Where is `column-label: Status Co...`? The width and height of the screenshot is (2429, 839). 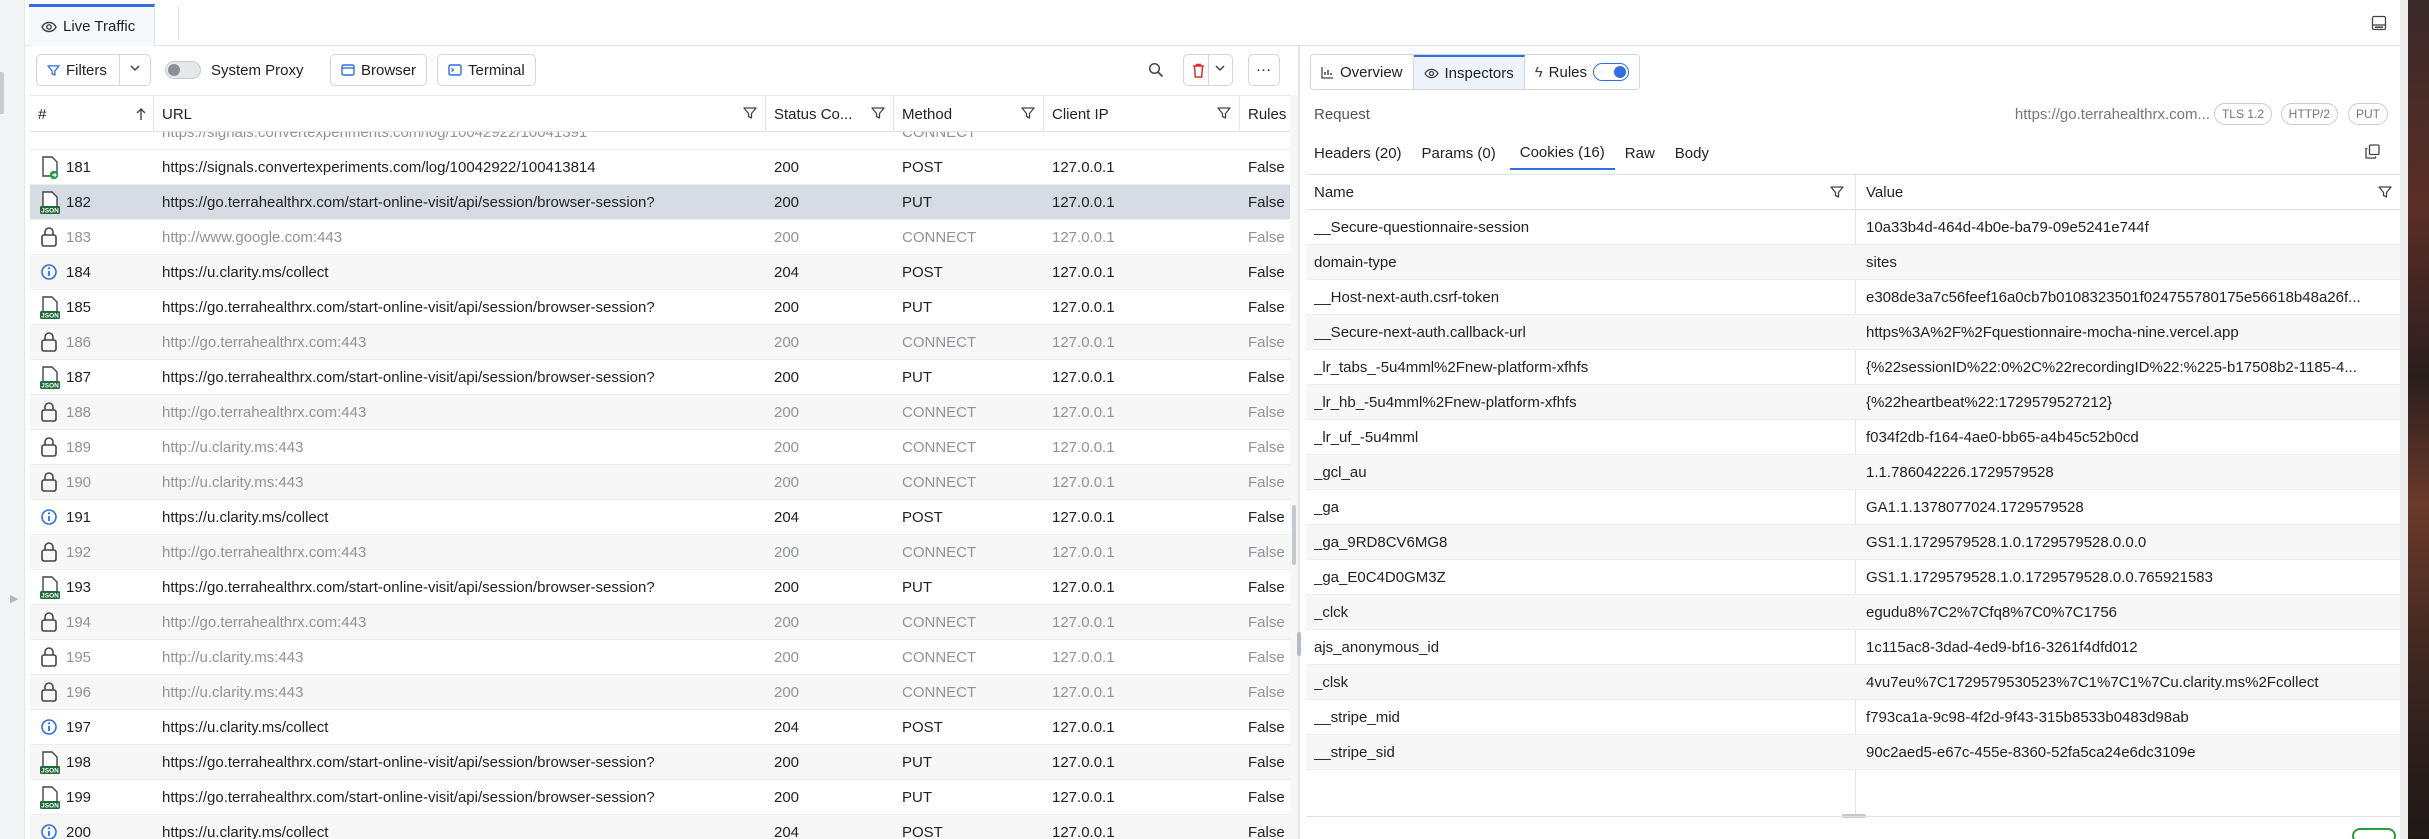
column-label: Status Co... is located at coordinates (813, 114).